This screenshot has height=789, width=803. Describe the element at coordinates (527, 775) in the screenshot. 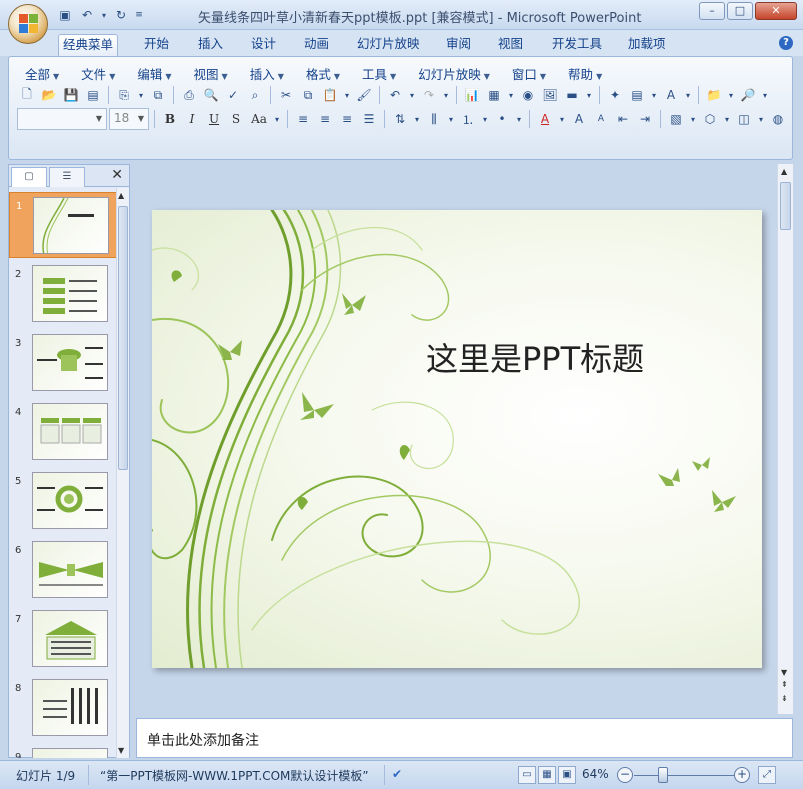

I see `normal-view-button: ▭` at that location.